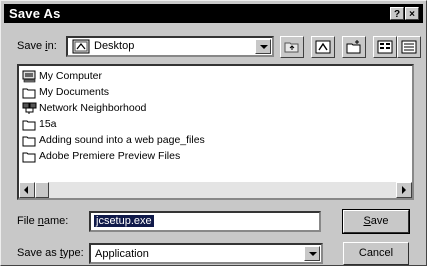 Image resolution: width=427 pixels, height=266 pixels. I want to click on list-item-label: Network Neighborhood, so click(93, 108).